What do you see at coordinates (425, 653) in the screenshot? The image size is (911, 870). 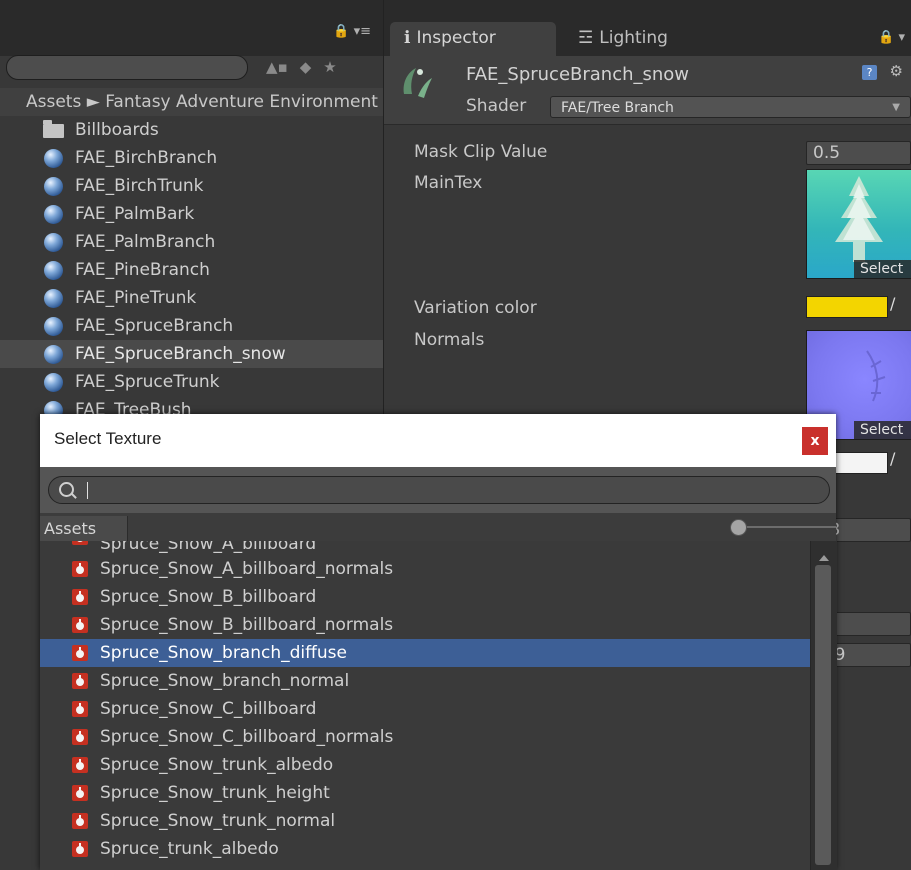 I see `table-row: Spruce_Snow_branch_diffuse` at bounding box center [425, 653].